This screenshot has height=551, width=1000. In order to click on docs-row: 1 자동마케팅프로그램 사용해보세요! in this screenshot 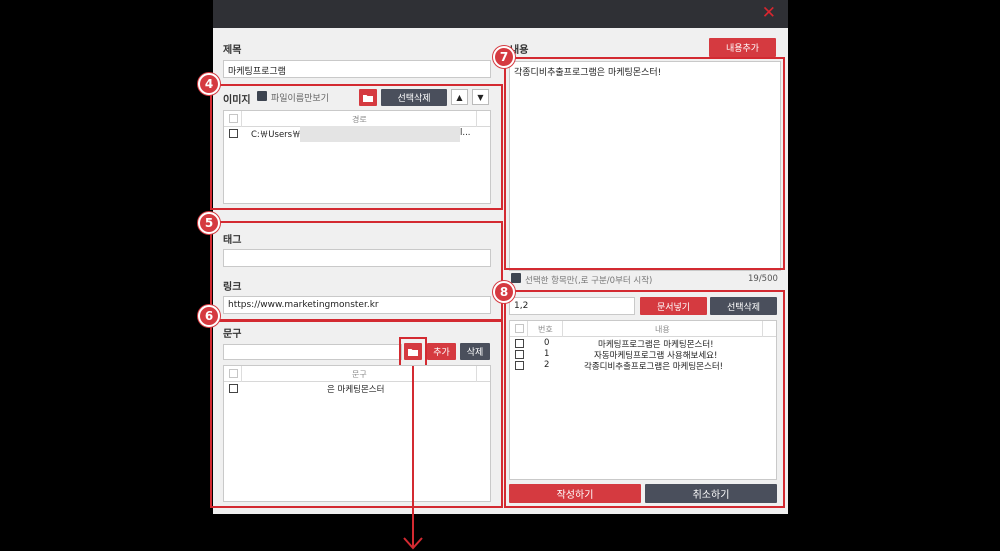, I will do `click(643, 355)`.